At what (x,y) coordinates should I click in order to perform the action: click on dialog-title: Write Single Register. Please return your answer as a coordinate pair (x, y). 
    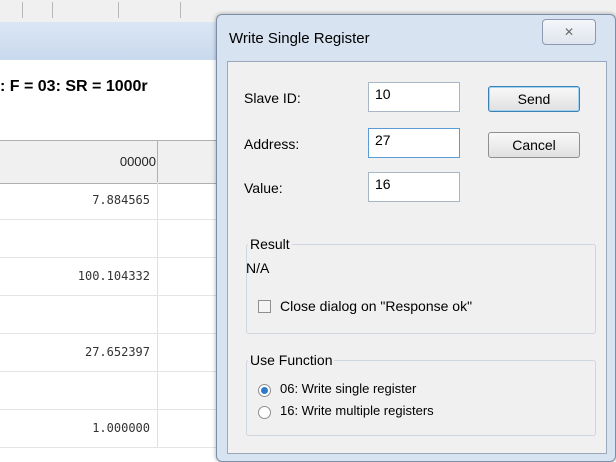
    Looking at the image, I should click on (299, 38).